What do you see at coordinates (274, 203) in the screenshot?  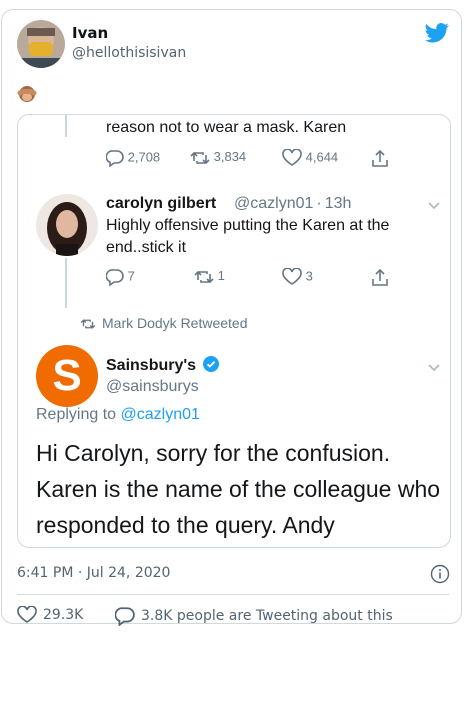 I see `carolyn-handle: @cazlyn01` at bounding box center [274, 203].